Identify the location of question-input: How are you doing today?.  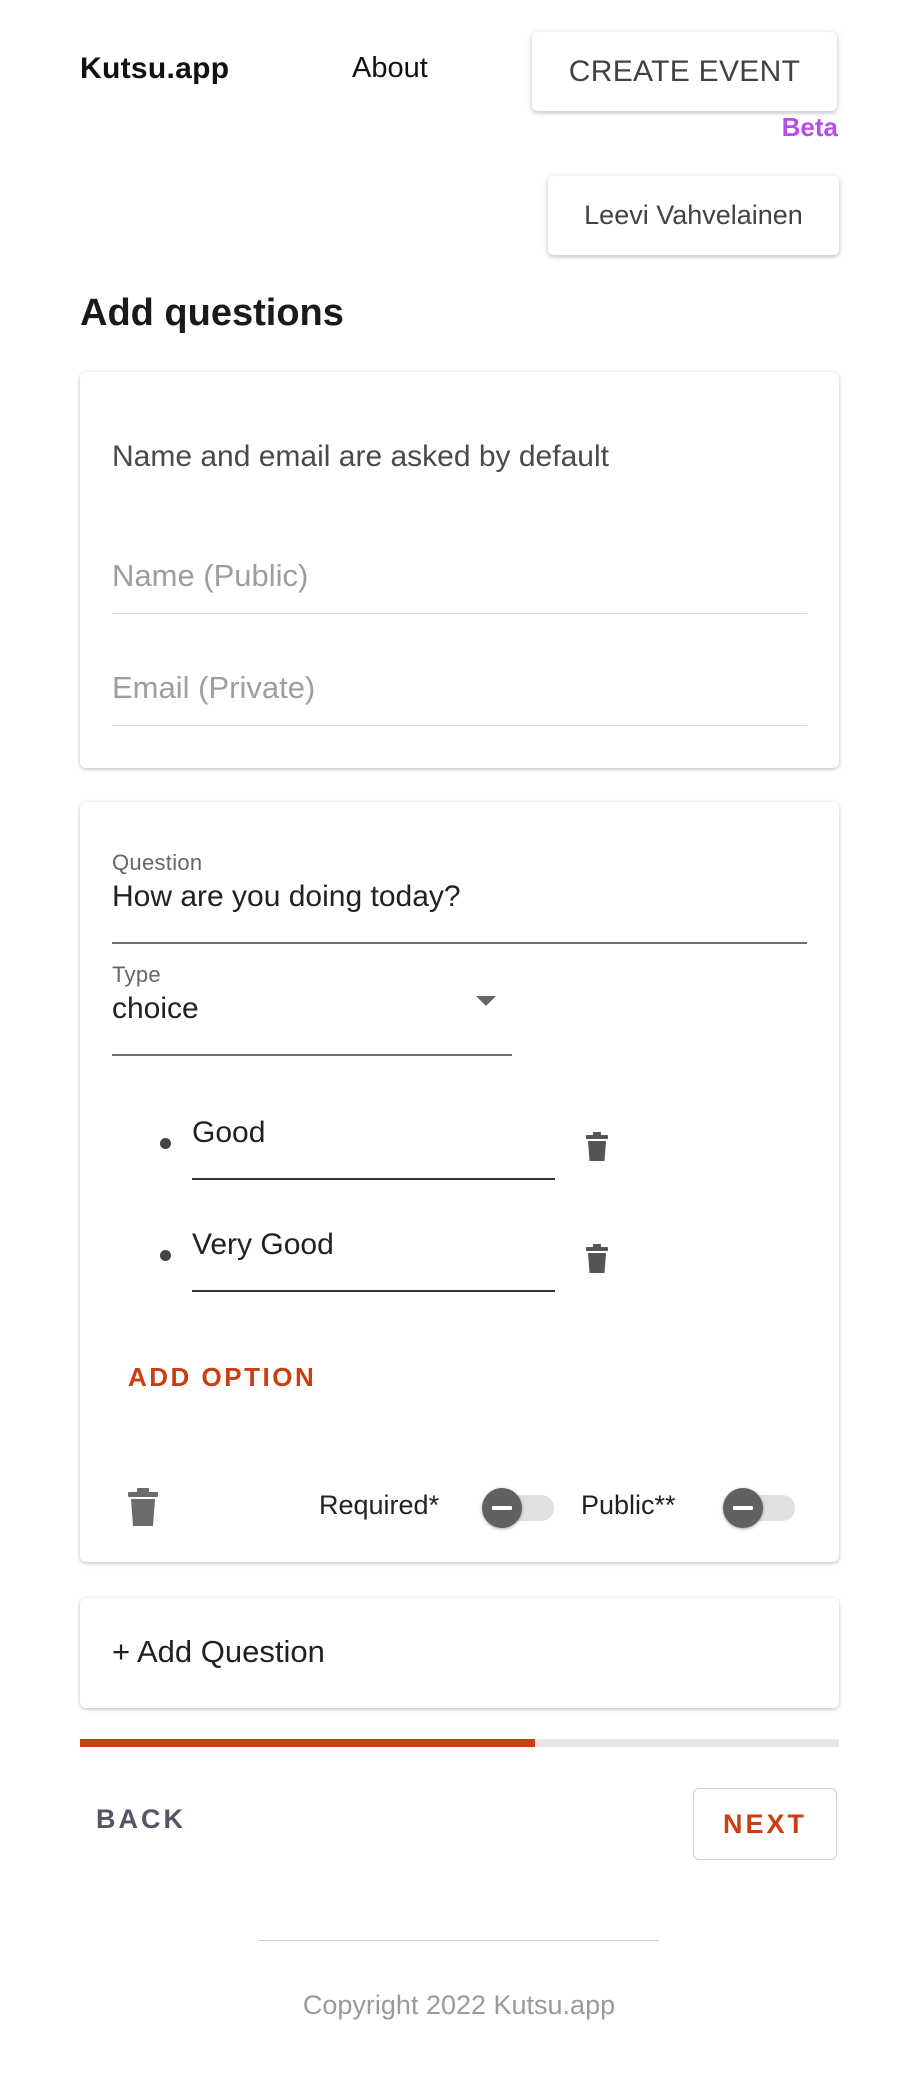
(286, 897).